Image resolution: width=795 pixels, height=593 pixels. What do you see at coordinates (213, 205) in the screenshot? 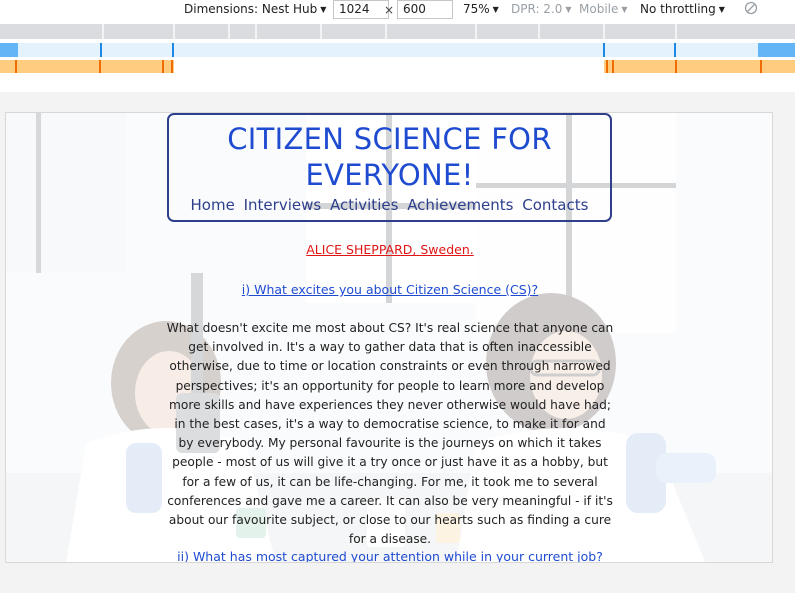
I see `nav-link-home: Home` at bounding box center [213, 205].